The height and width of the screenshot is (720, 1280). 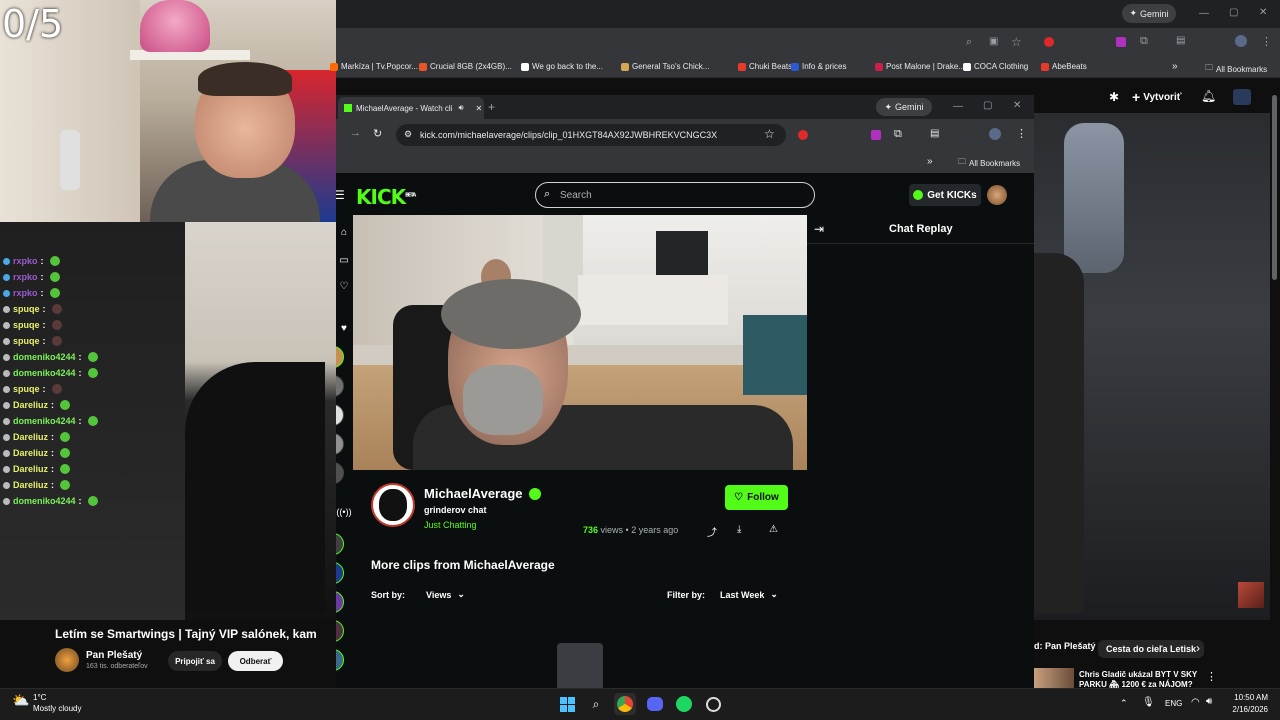 What do you see at coordinates (195, 661) in the screenshot?
I see `youtube-join-button: Pripojiť sa` at bounding box center [195, 661].